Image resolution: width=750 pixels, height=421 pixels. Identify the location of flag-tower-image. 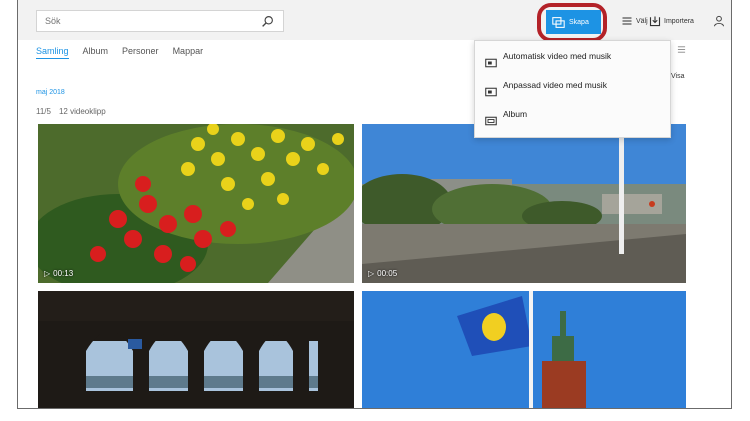
(524, 349).